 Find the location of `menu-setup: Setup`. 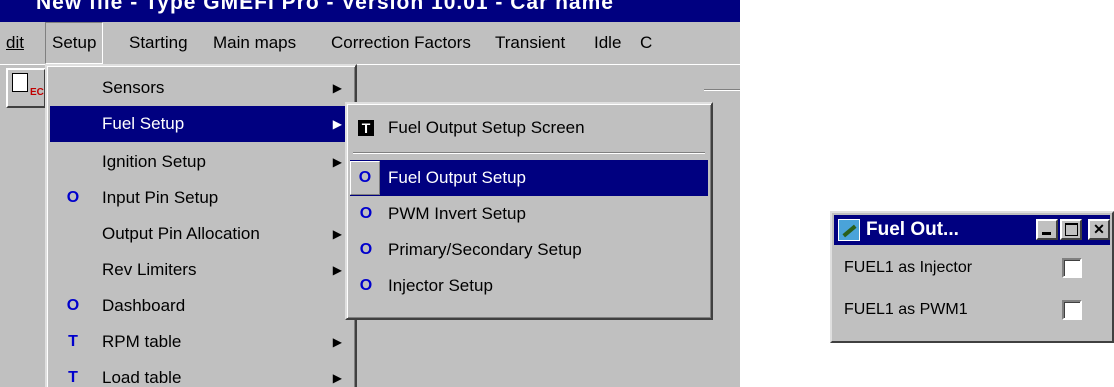

menu-setup: Setup is located at coordinates (74, 43).